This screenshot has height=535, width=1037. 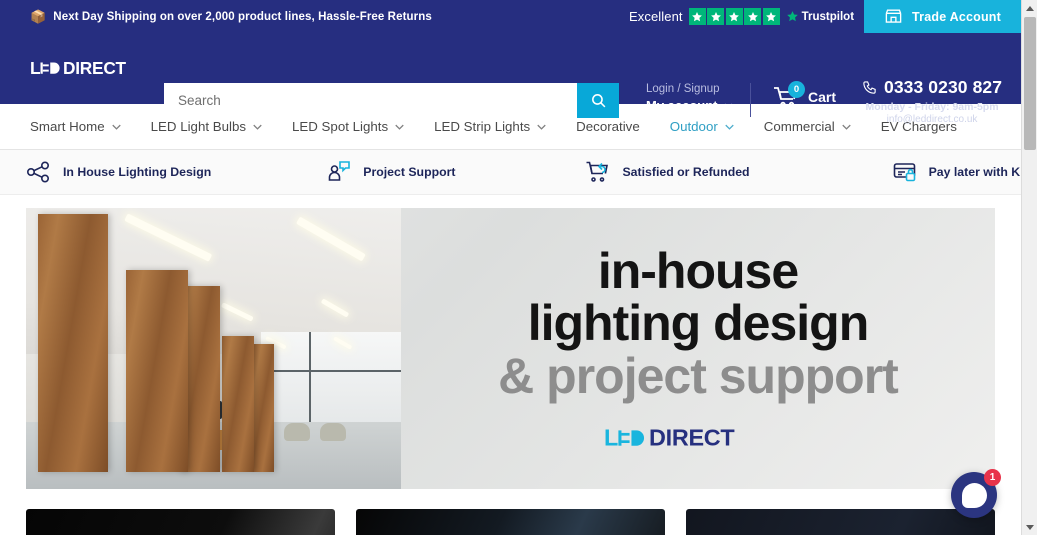 What do you see at coordinates (482, 126) in the screenshot?
I see `nav-label: LED Strip Lights` at bounding box center [482, 126].